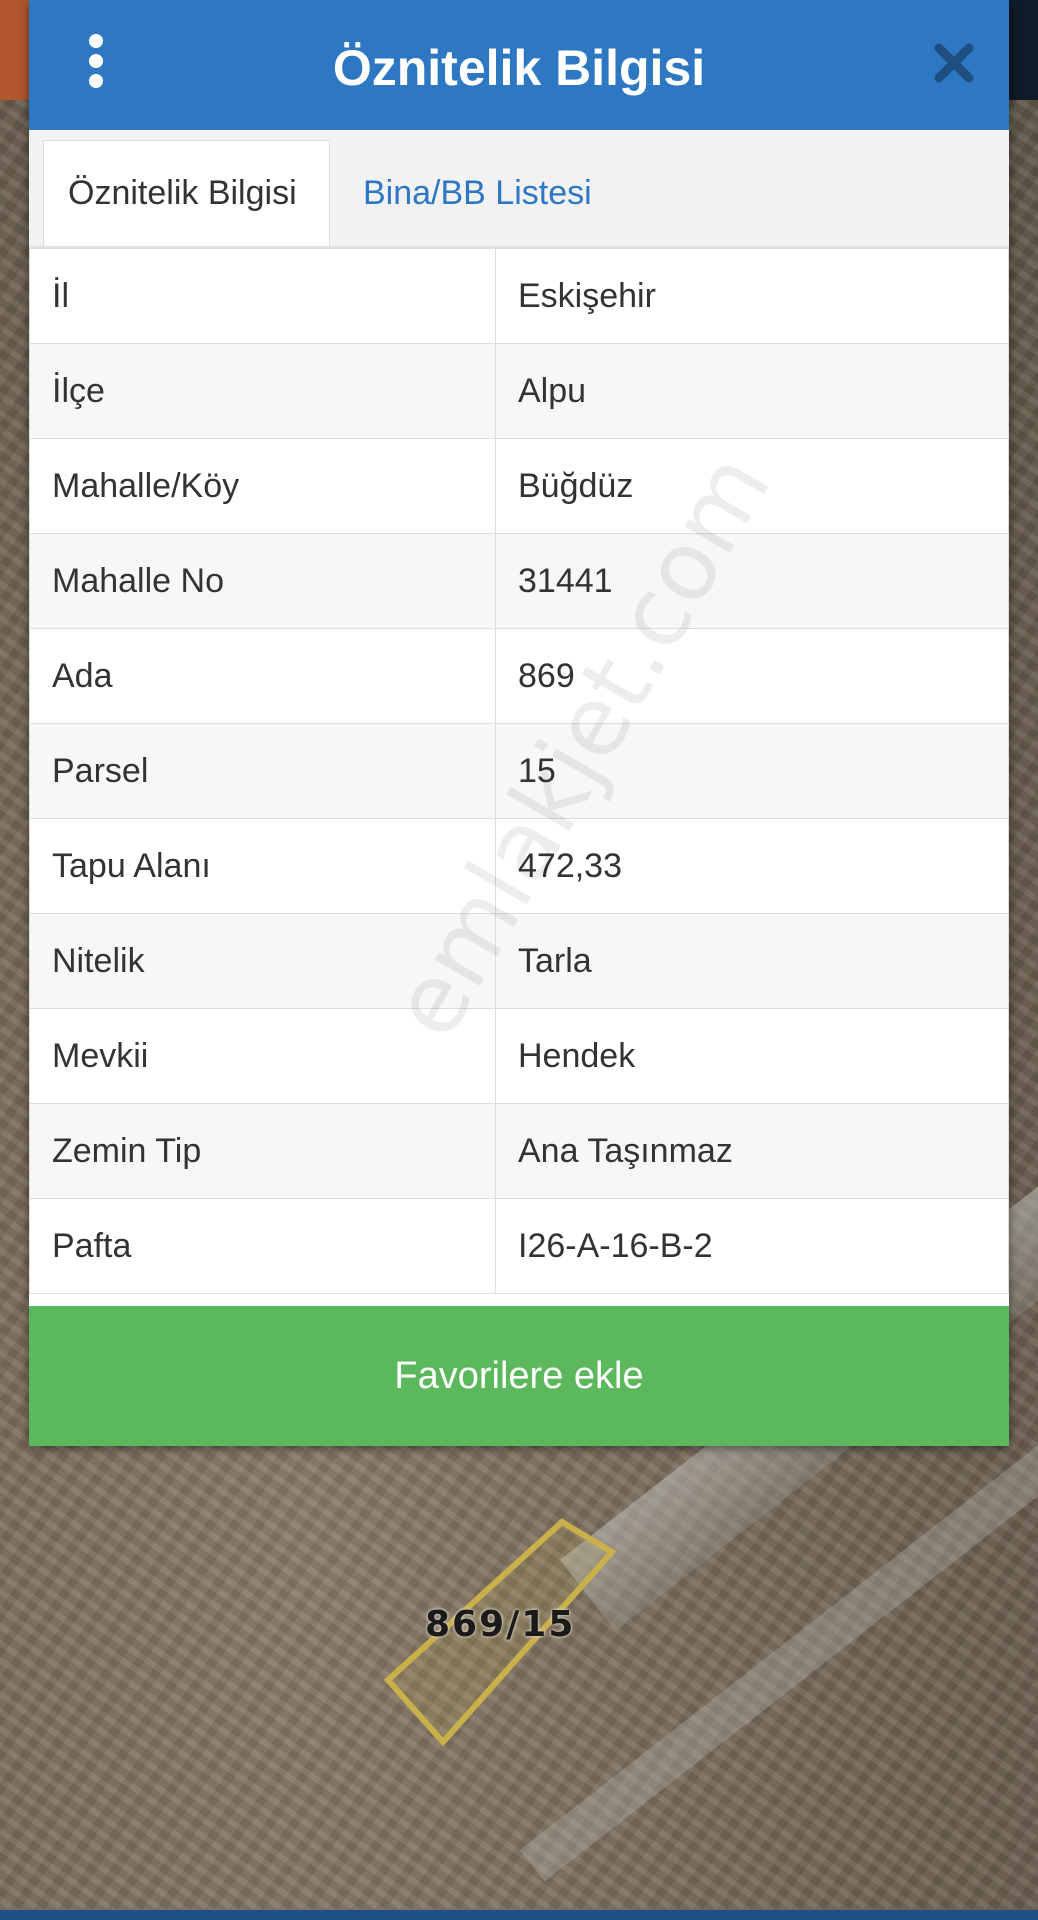 The image size is (1038, 1920). What do you see at coordinates (477, 193) in the screenshot?
I see `tab-building-list: Bina/BB Listesi` at bounding box center [477, 193].